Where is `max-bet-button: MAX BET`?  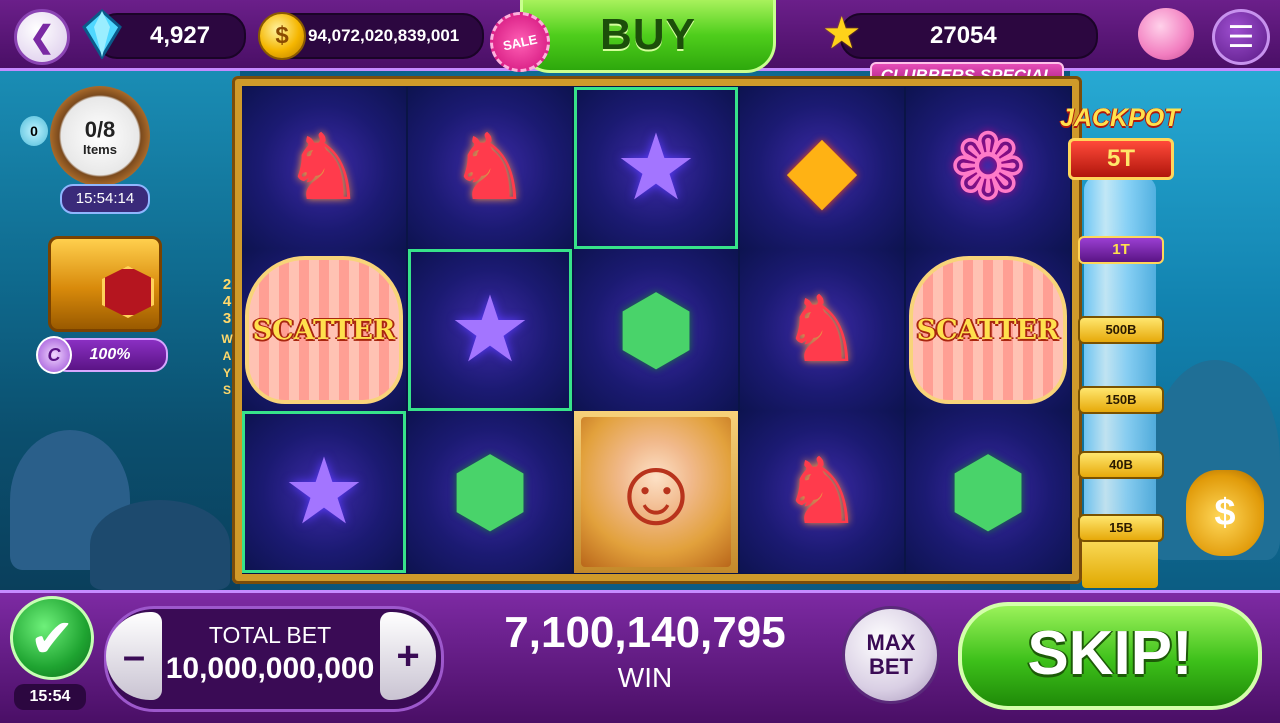
max-bet-button: MAX BET is located at coordinates (891, 655).